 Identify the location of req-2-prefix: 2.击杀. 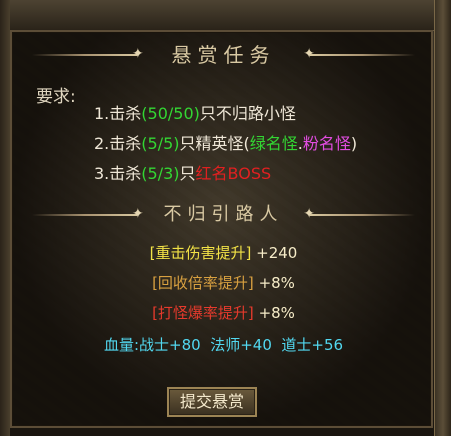
(118, 143).